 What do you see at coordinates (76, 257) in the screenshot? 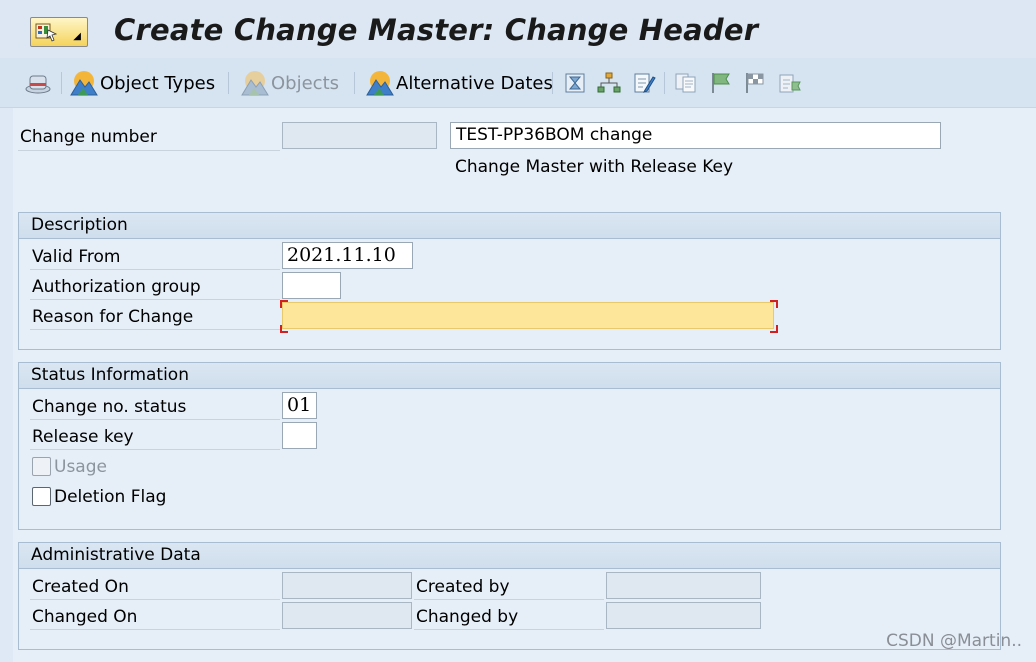
I see `valid-from-label: Valid From` at bounding box center [76, 257].